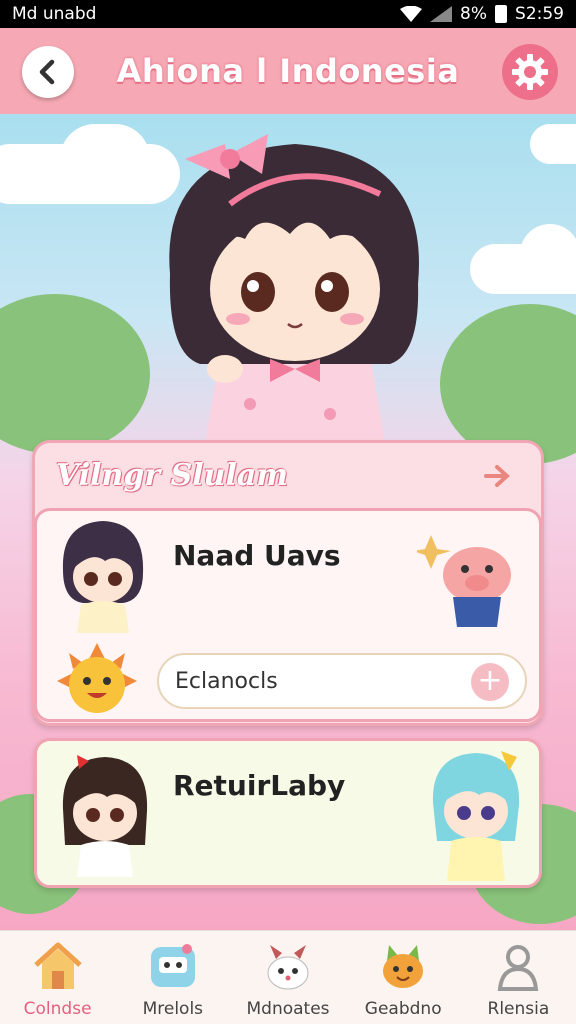 The height and width of the screenshot is (1024, 576). What do you see at coordinates (539, 14) in the screenshot?
I see `clock: S2:59` at bounding box center [539, 14].